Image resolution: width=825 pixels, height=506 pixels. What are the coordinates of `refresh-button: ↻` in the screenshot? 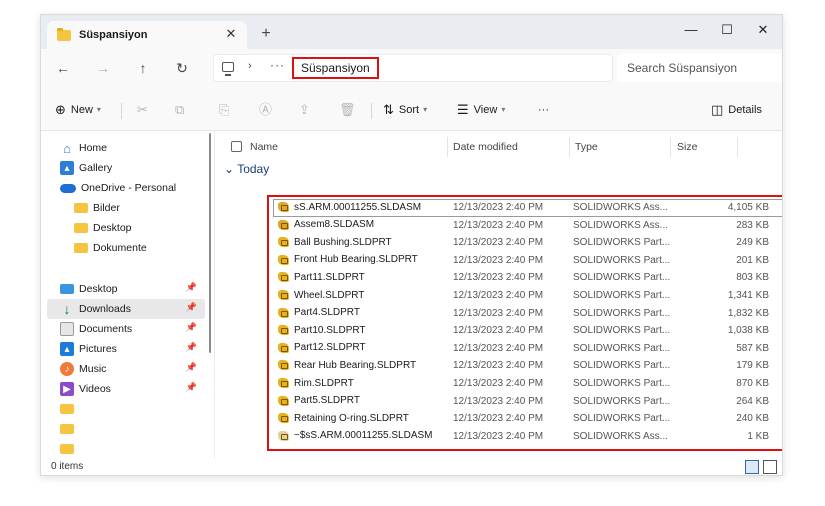 It's located at (182, 68).